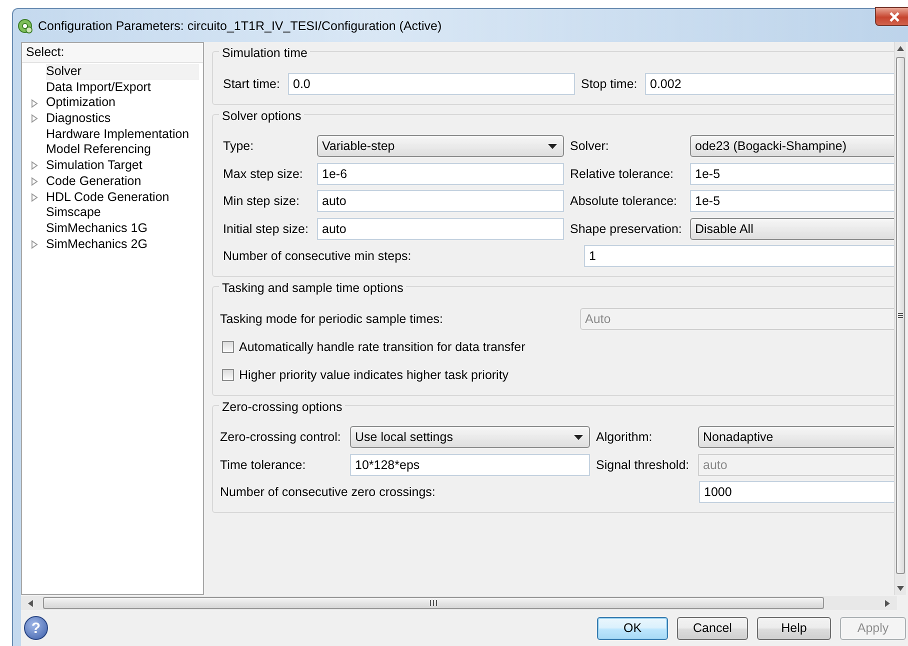  What do you see at coordinates (96, 166) in the screenshot?
I see `tree-item: Simulation Target` at bounding box center [96, 166].